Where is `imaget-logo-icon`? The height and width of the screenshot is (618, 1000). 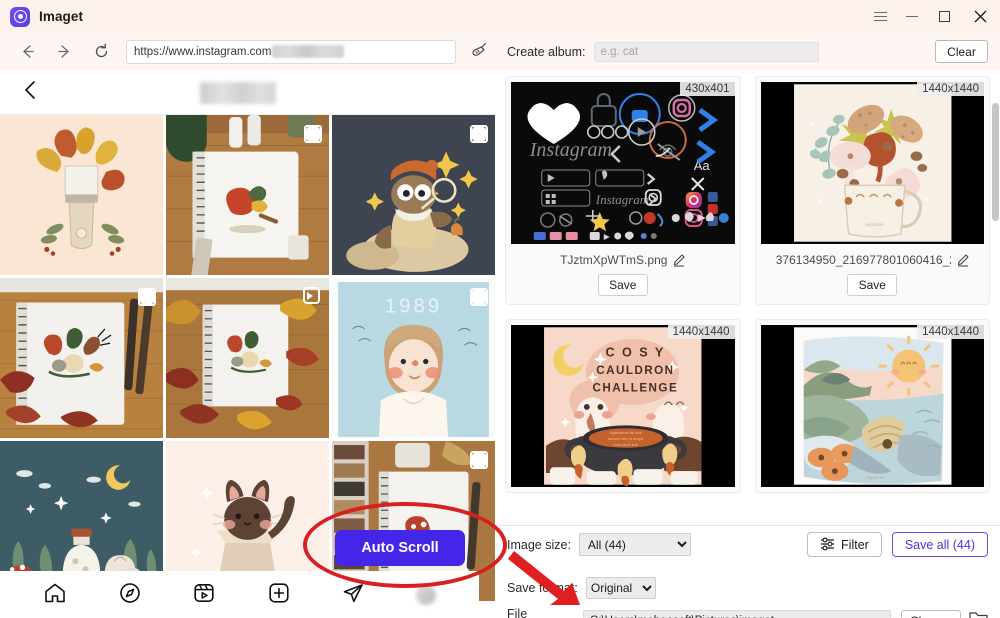
imaget-logo-icon is located at coordinates (20, 16).